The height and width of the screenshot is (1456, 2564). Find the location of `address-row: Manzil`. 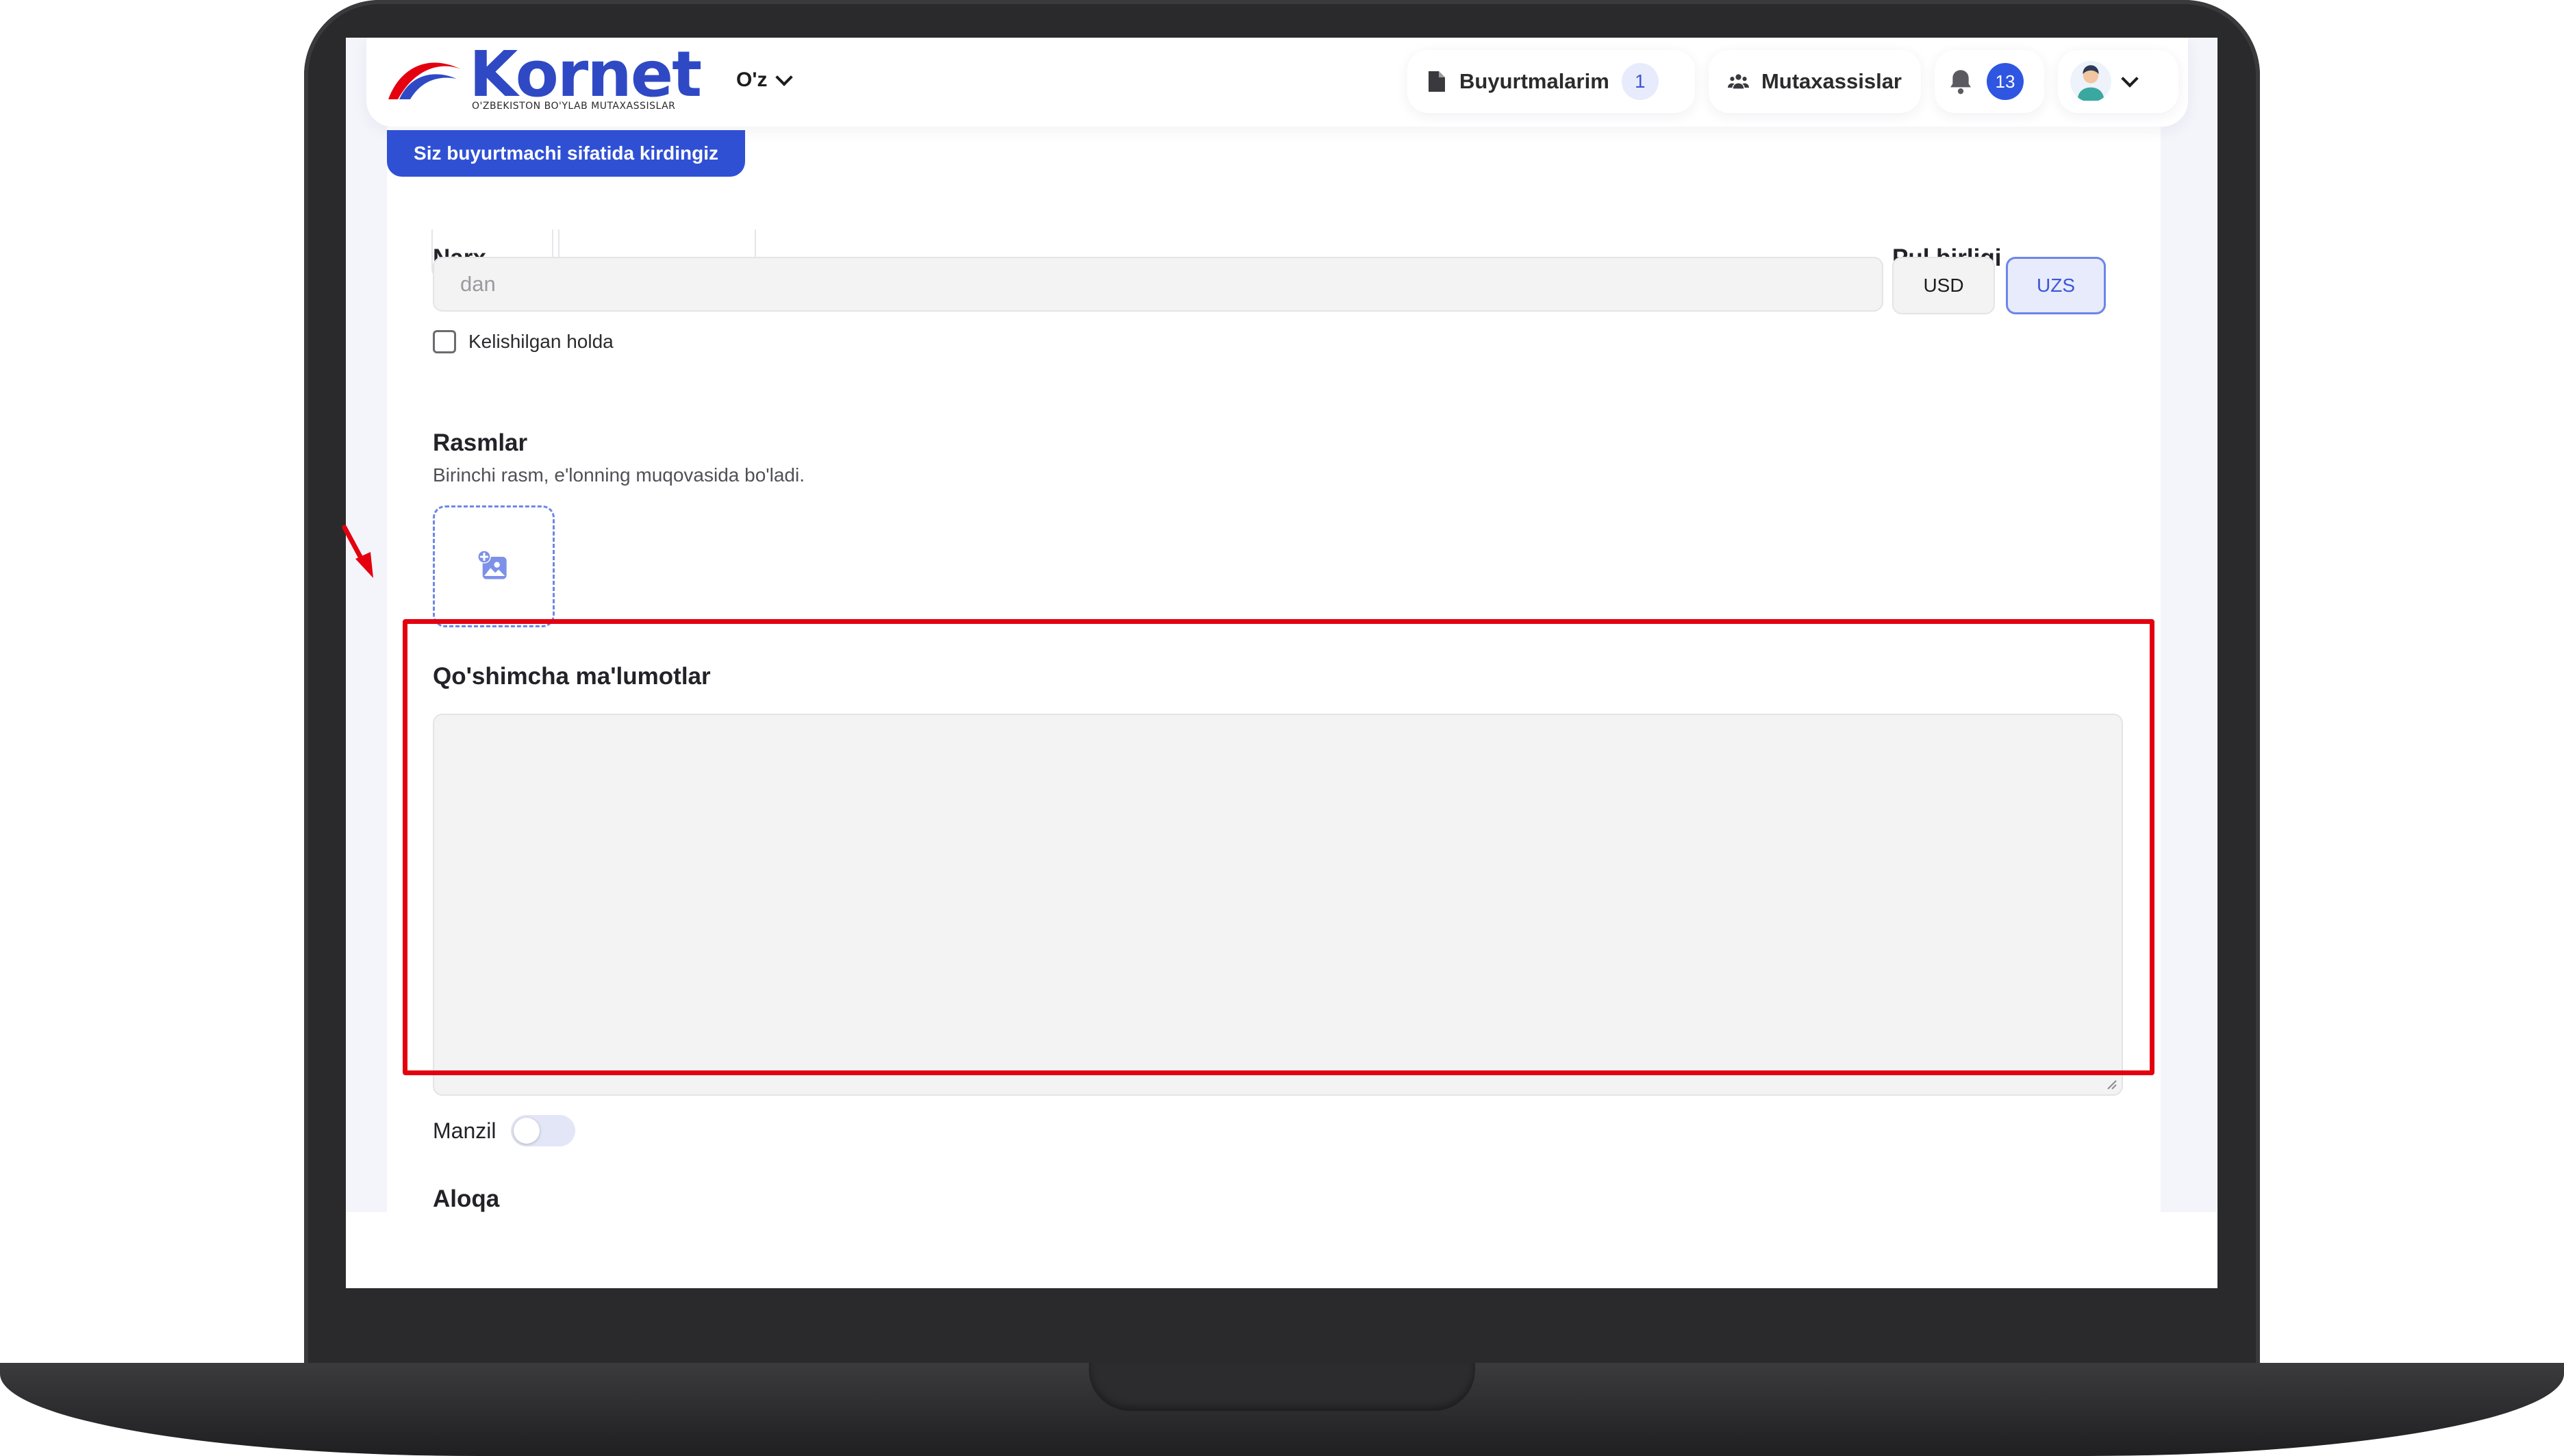

address-row: Manzil is located at coordinates (504, 1130).